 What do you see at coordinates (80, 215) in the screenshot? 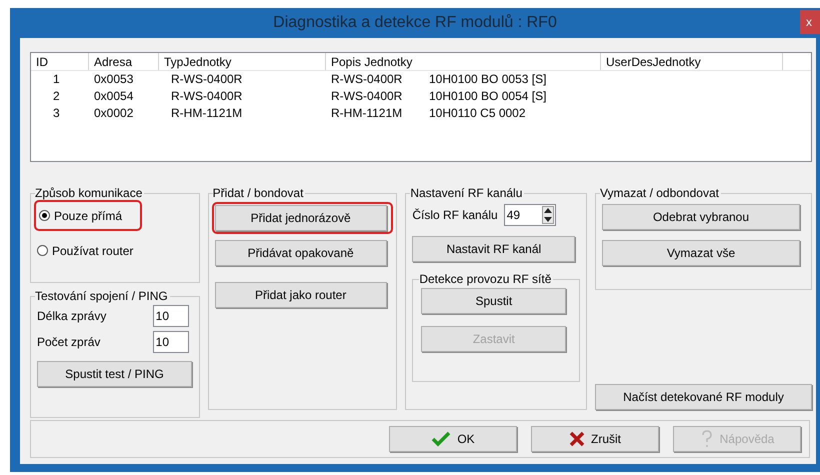
I see `radio-option: Pouze přímá` at bounding box center [80, 215].